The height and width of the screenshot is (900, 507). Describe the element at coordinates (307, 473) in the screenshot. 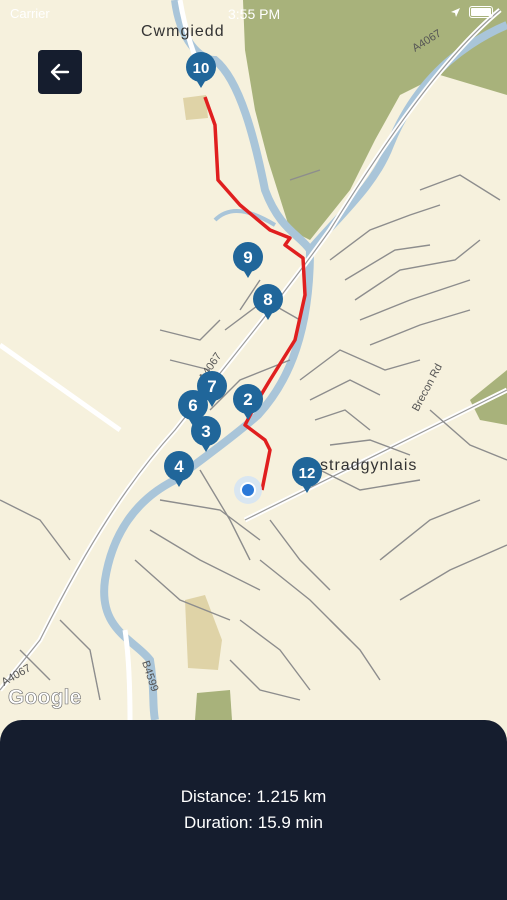

I see `map-marker-label: 12` at that location.